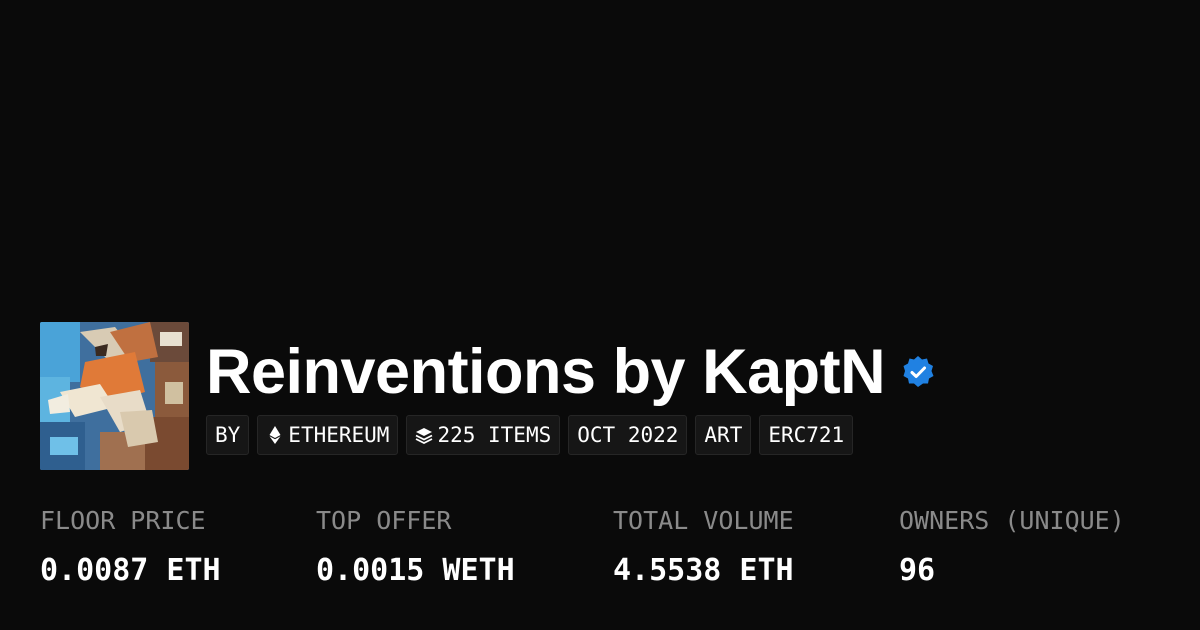 The image size is (1200, 630). I want to click on chip-label: ERC721, so click(806, 435).